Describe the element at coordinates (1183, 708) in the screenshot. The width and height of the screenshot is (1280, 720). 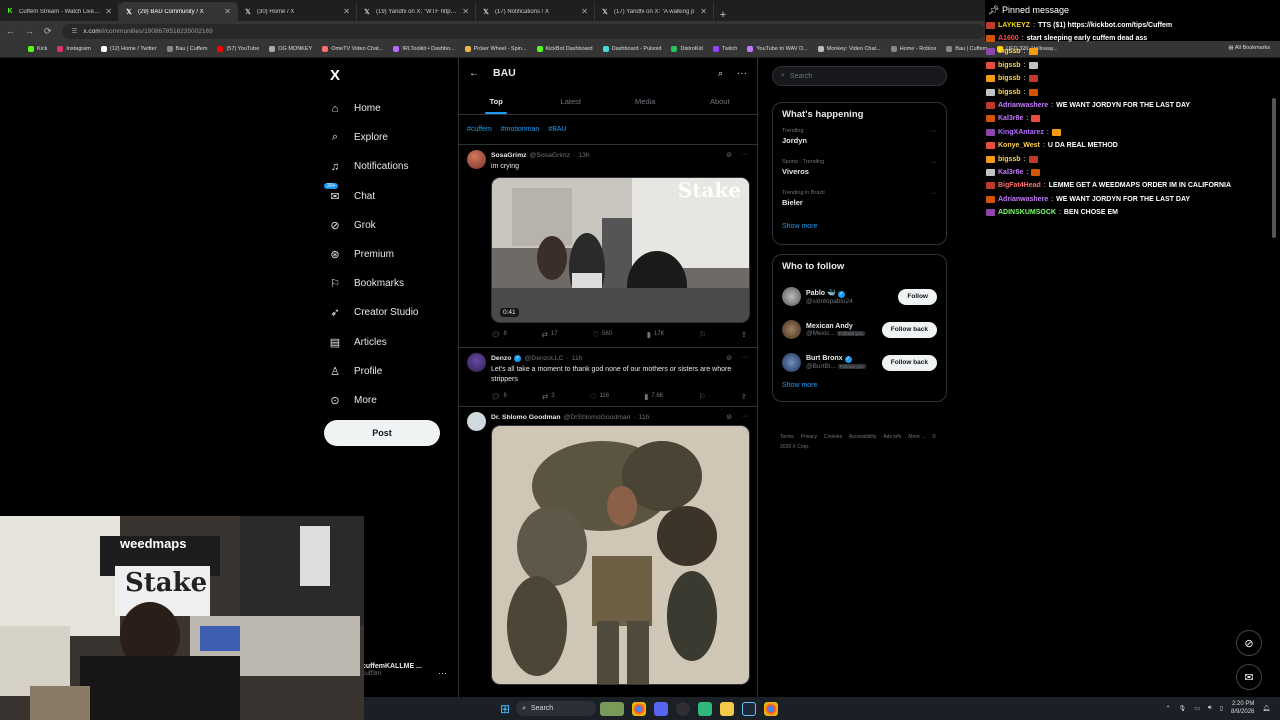
I see `mic-icon: 🎙︎` at that location.